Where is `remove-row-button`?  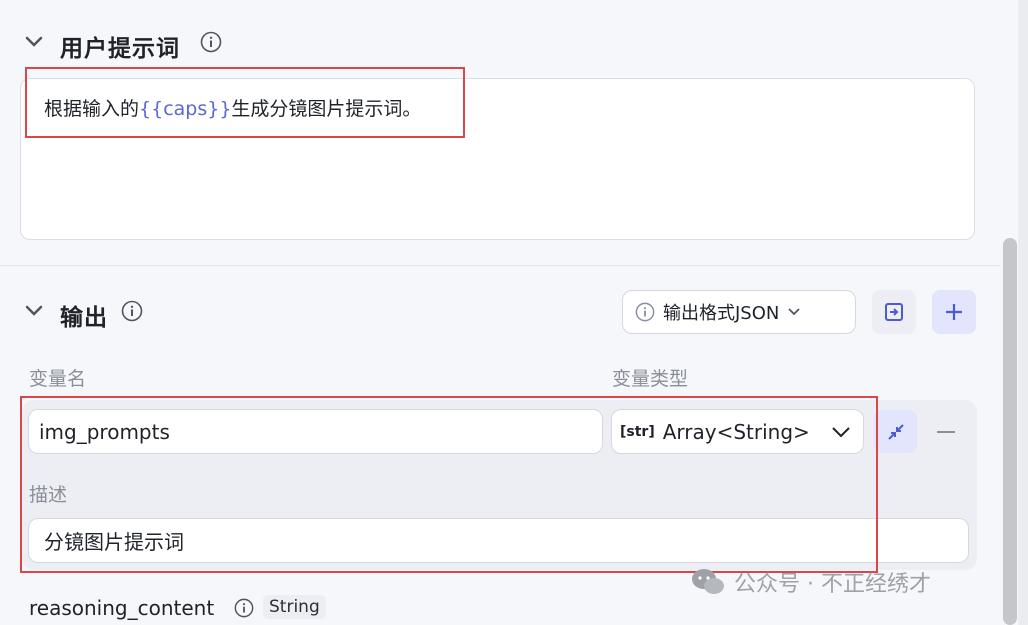
remove-row-button is located at coordinates (946, 432).